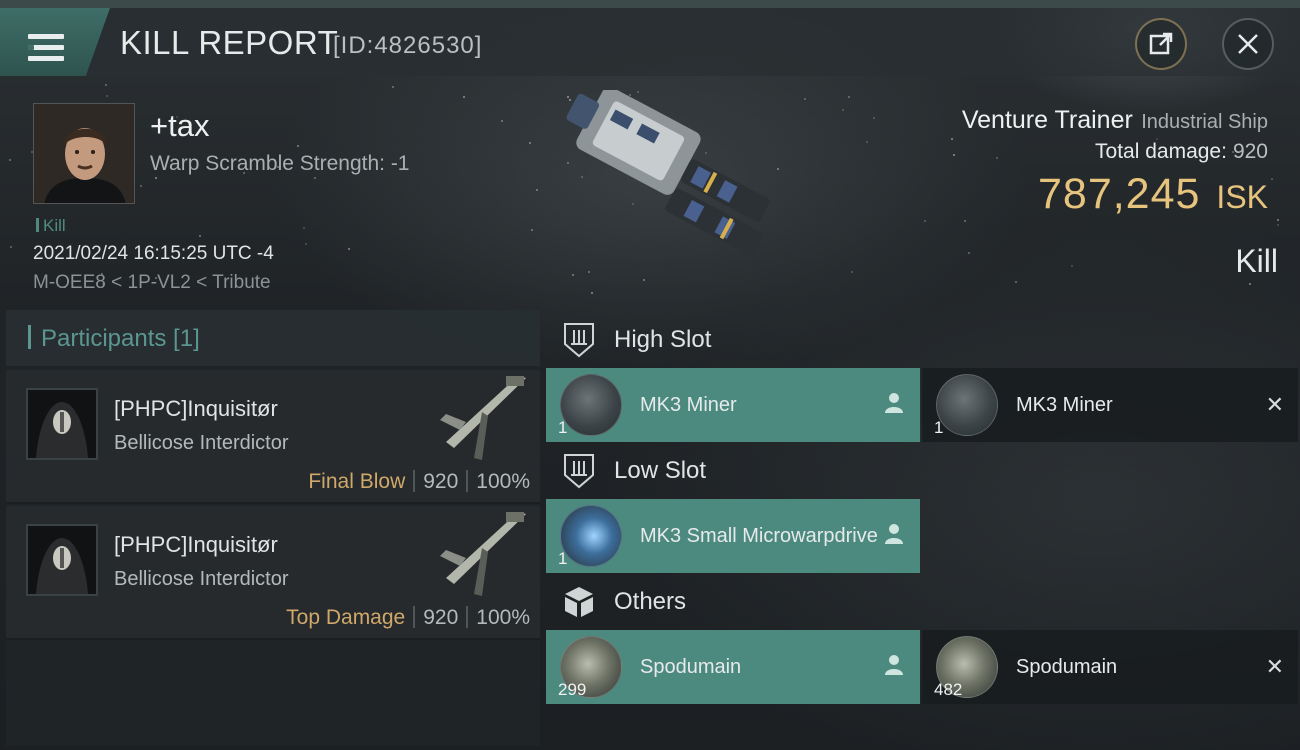 The width and height of the screenshot is (1300, 750). I want to click on item-dropped: 1 MK3 Small Microwarpdrive, so click(733, 536).